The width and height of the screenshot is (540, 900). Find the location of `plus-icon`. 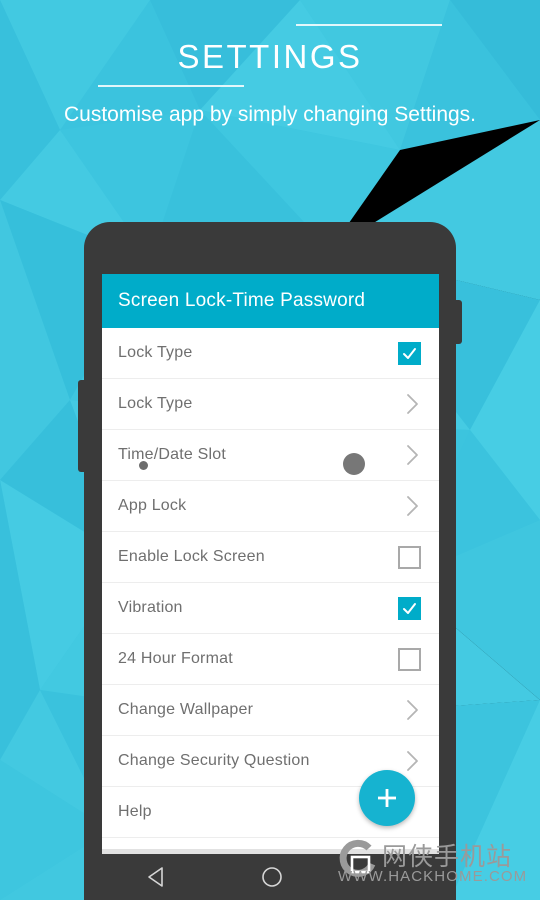

plus-icon is located at coordinates (387, 798).